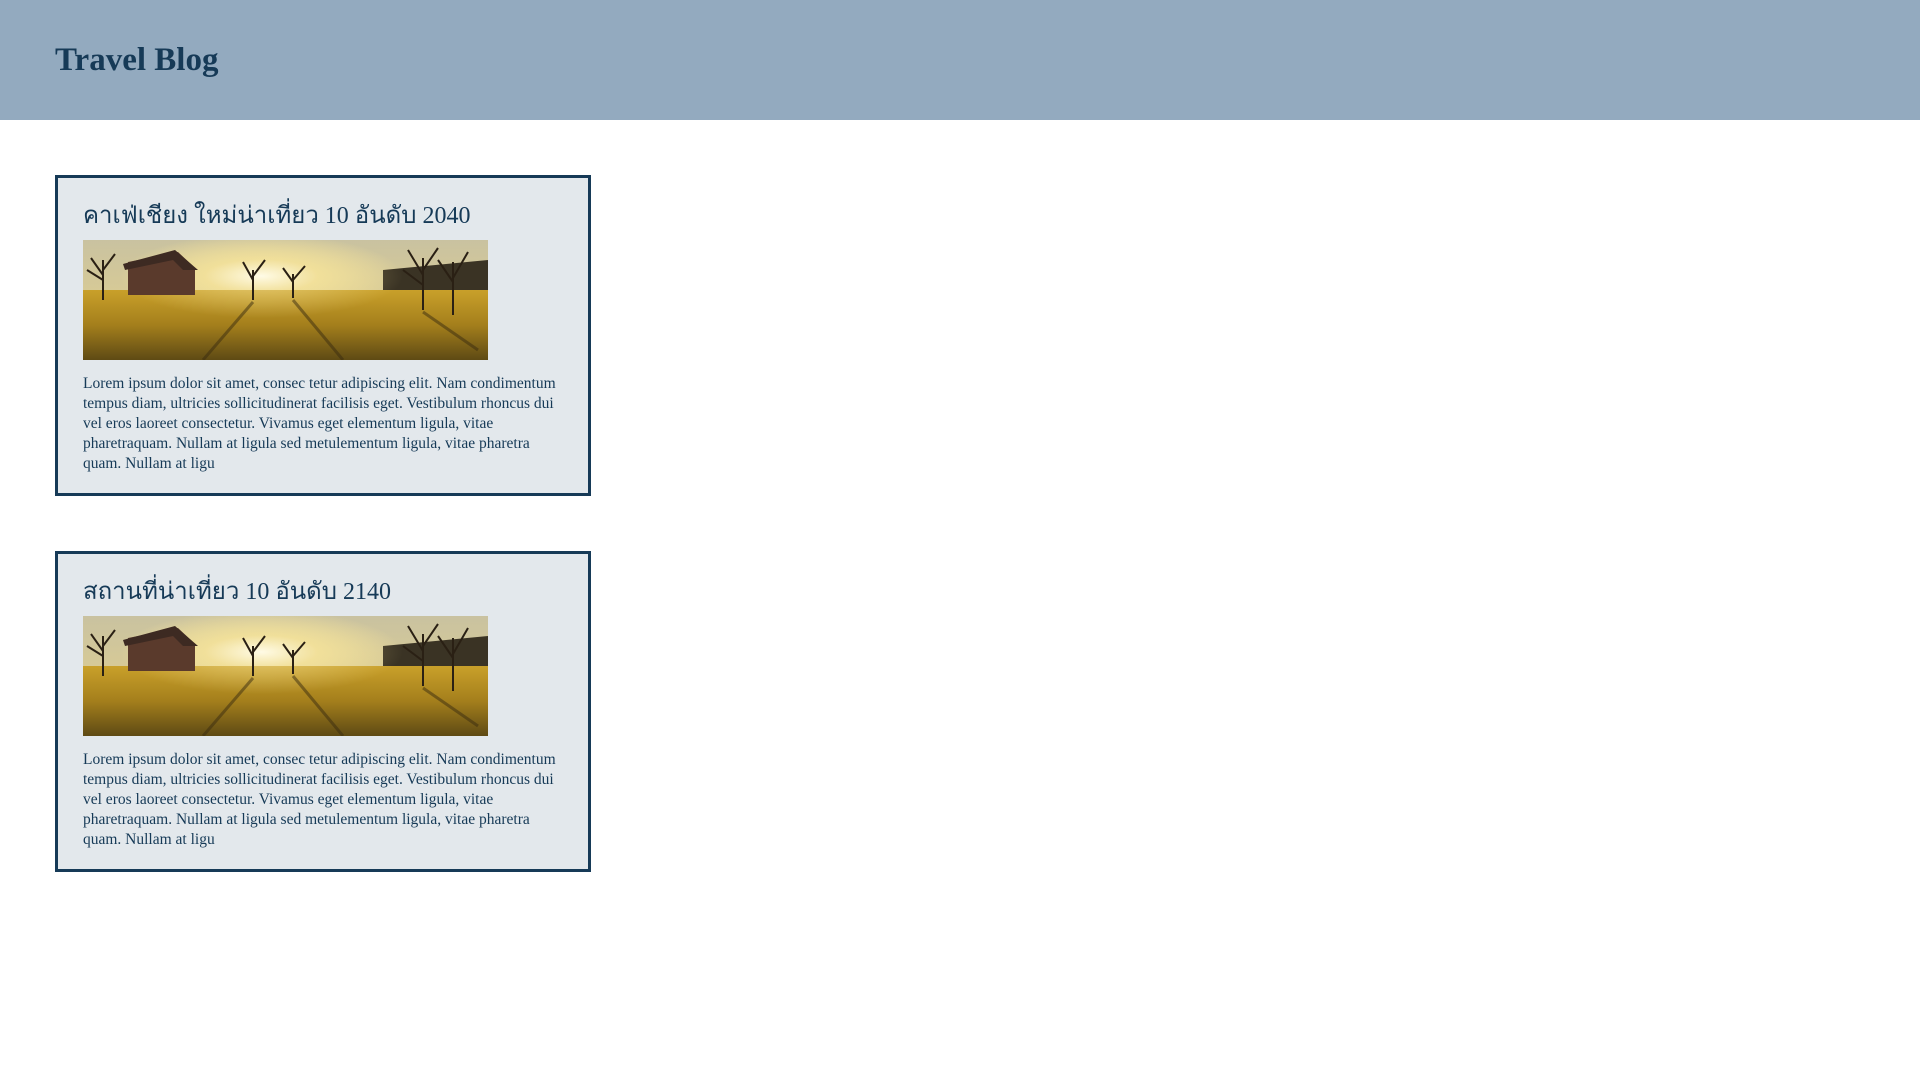 The height and width of the screenshot is (1080, 1920). Describe the element at coordinates (136, 60) in the screenshot. I see `site-title: Travel Blog` at that location.